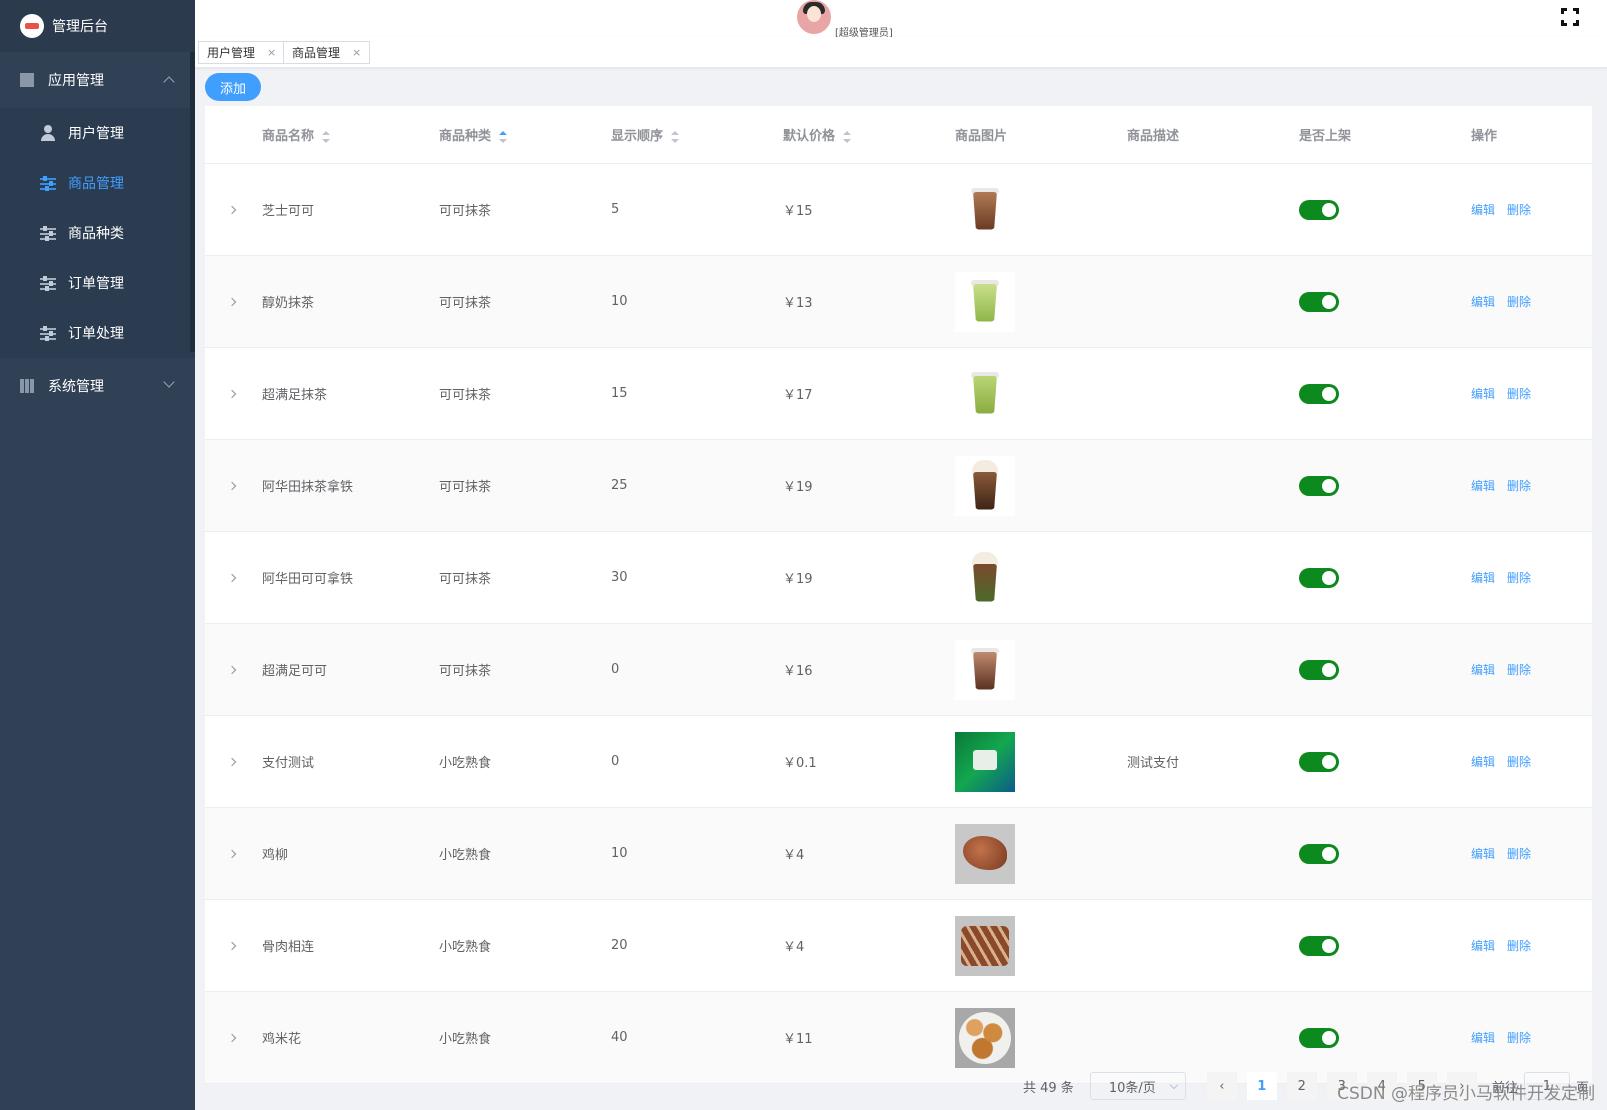 This screenshot has height=1110, width=1607. I want to click on cell-desc: 测试支付, so click(1153, 763).